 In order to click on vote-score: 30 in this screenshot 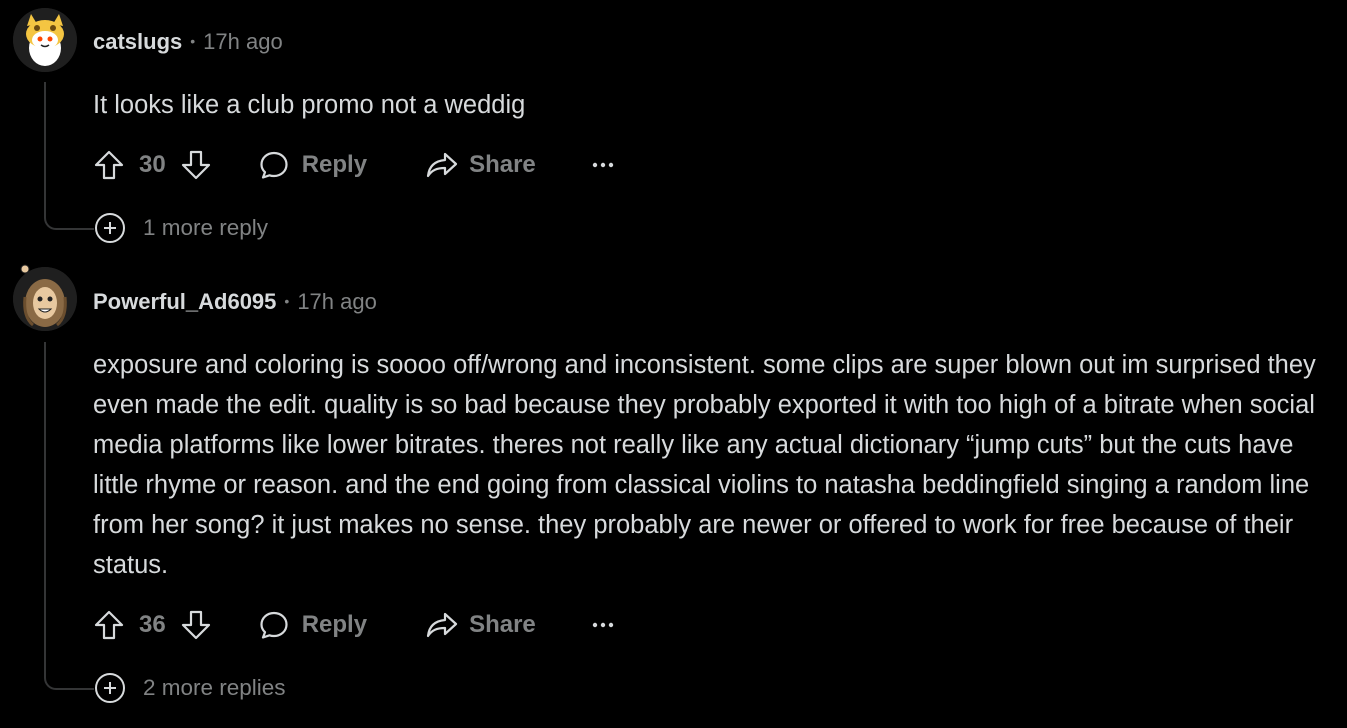, I will do `click(152, 164)`.